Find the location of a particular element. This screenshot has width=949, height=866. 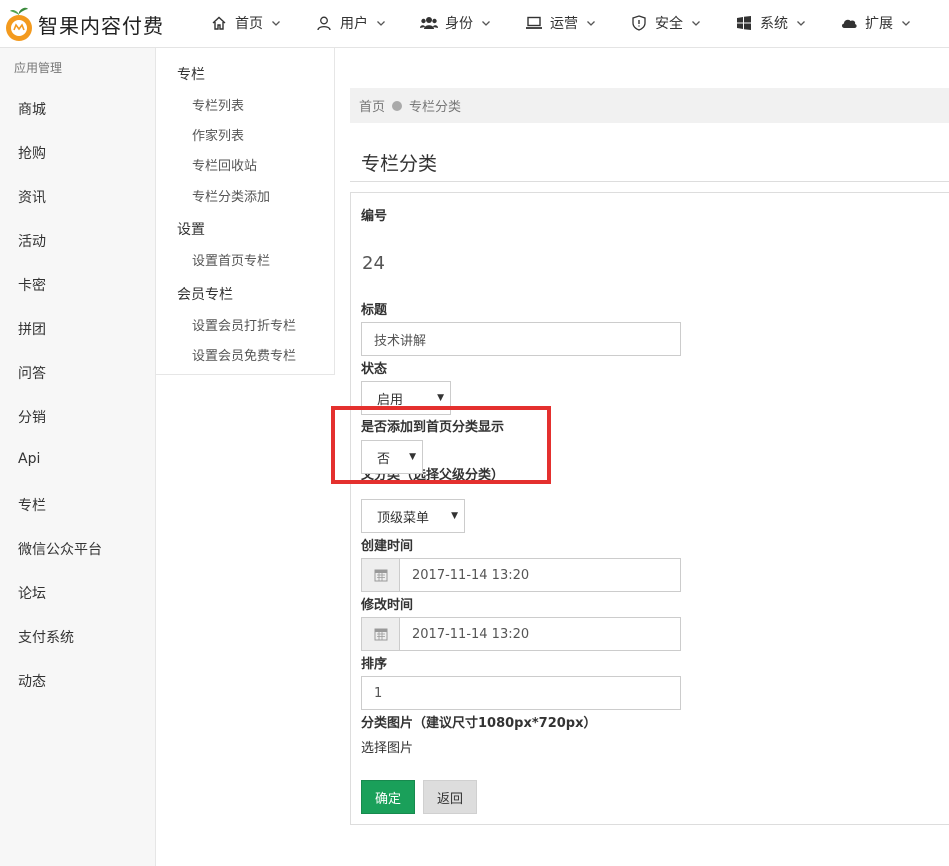

created-time-field: 2017-11-14 13:20 is located at coordinates (521, 575).